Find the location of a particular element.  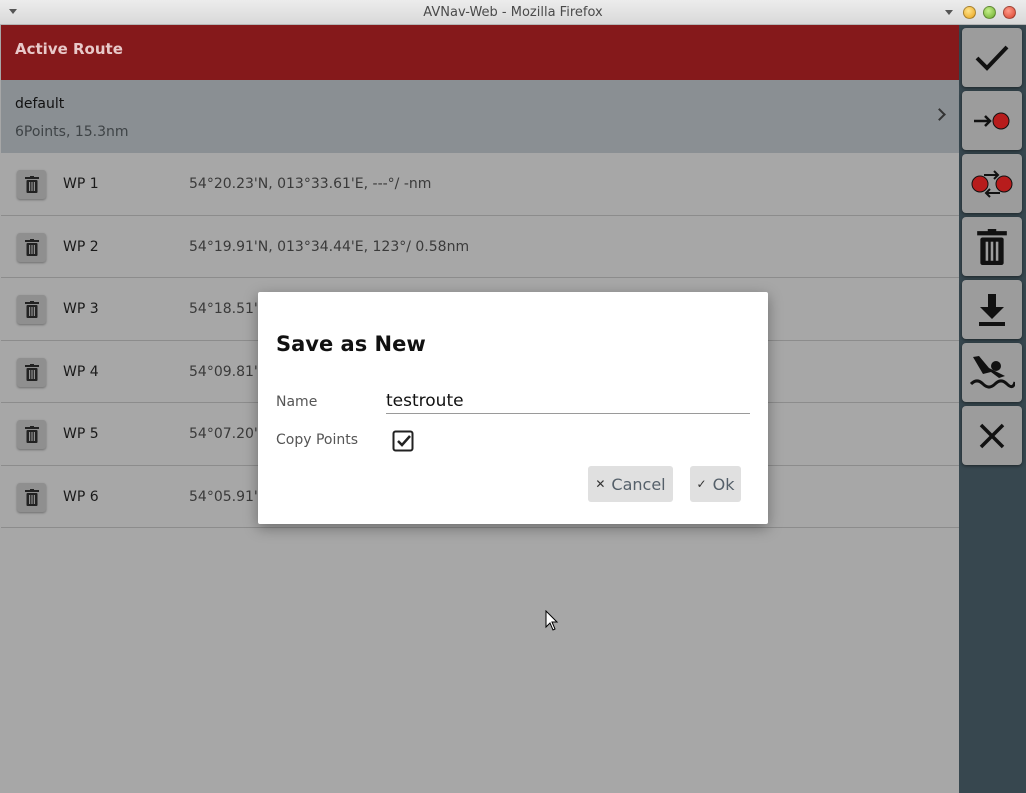

waypoint-info: 54°09.81' is located at coordinates (223, 371).